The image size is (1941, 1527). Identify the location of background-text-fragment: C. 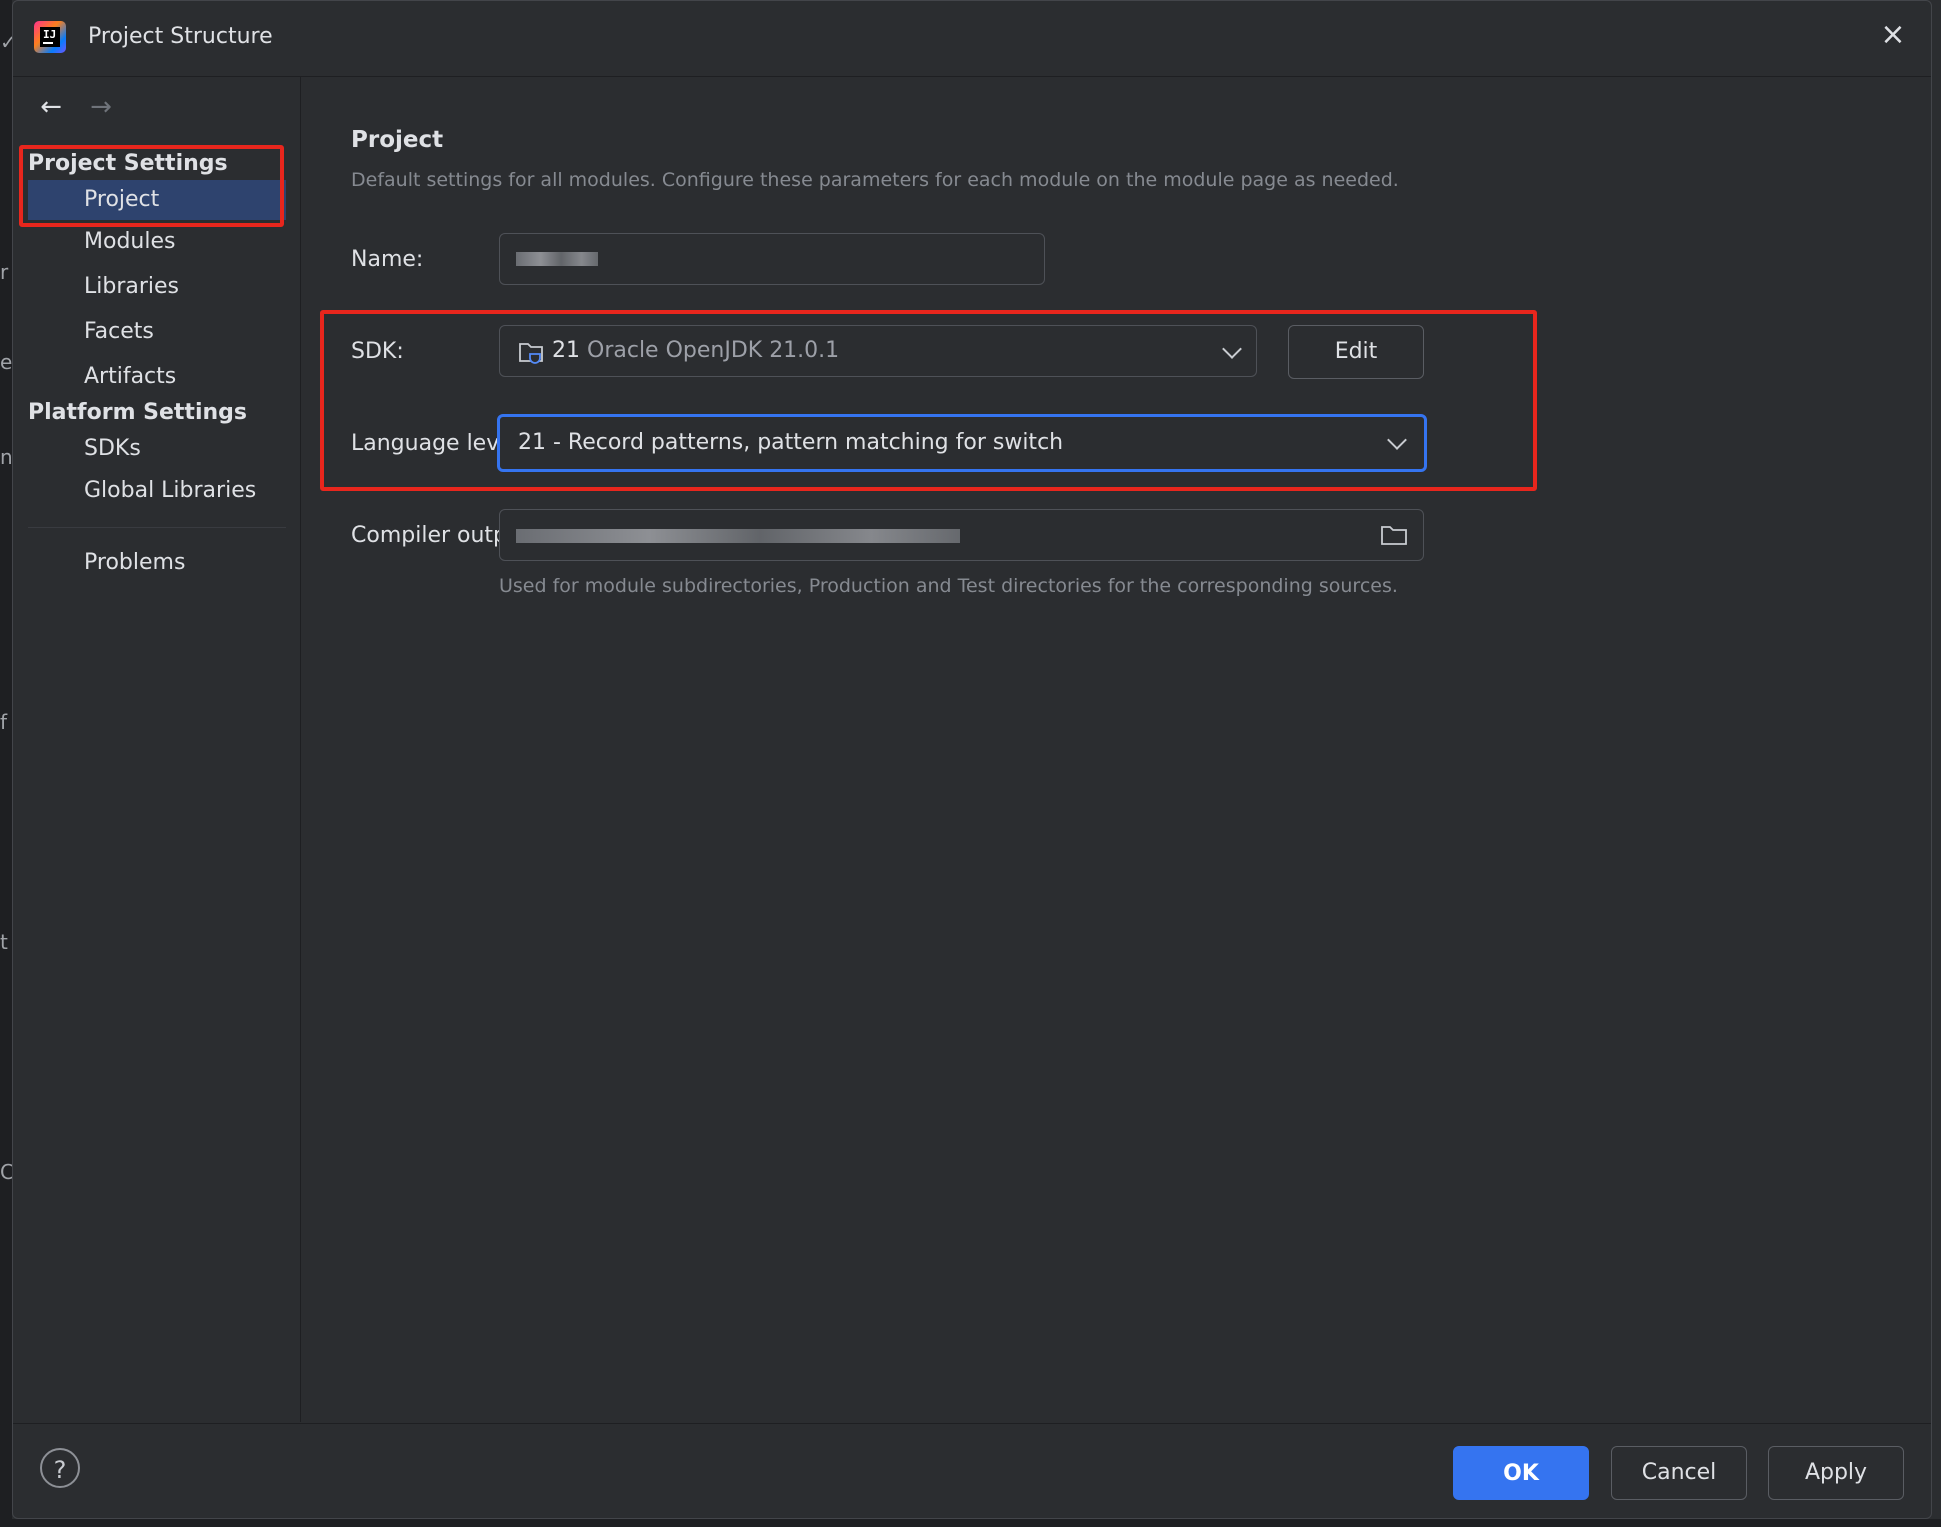
(6, 1172).